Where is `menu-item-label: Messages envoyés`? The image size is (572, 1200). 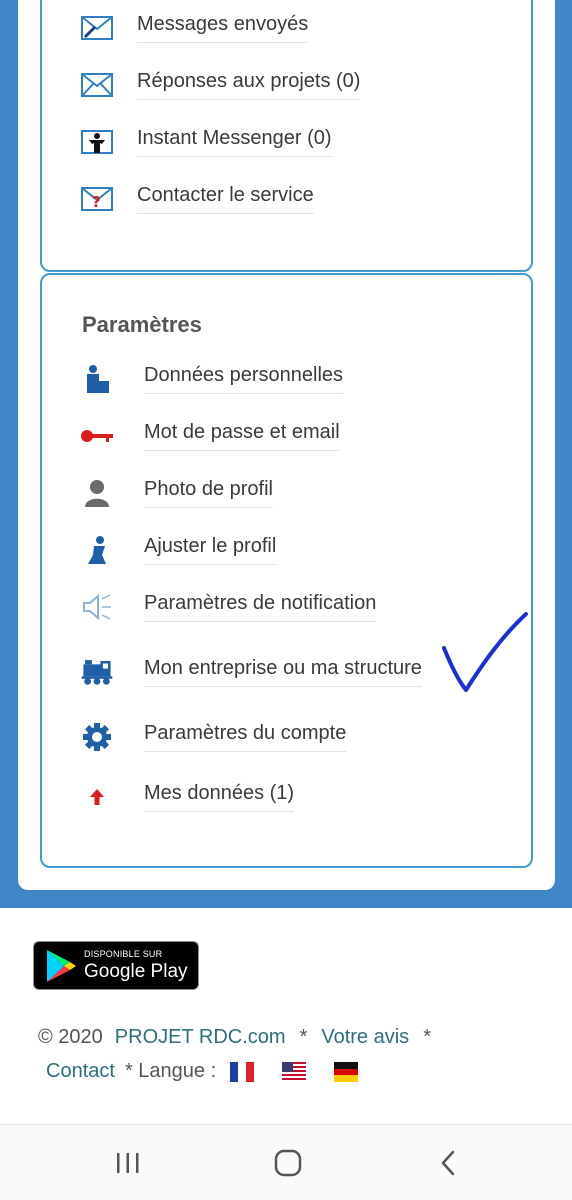 menu-item-label: Messages envoyés is located at coordinates (223, 28).